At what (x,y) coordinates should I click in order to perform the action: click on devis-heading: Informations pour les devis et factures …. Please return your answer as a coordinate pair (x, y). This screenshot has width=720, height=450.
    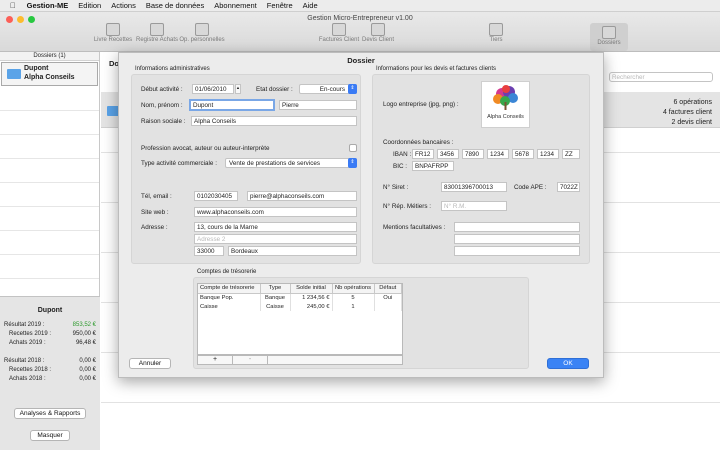
    Looking at the image, I should click on (436, 69).